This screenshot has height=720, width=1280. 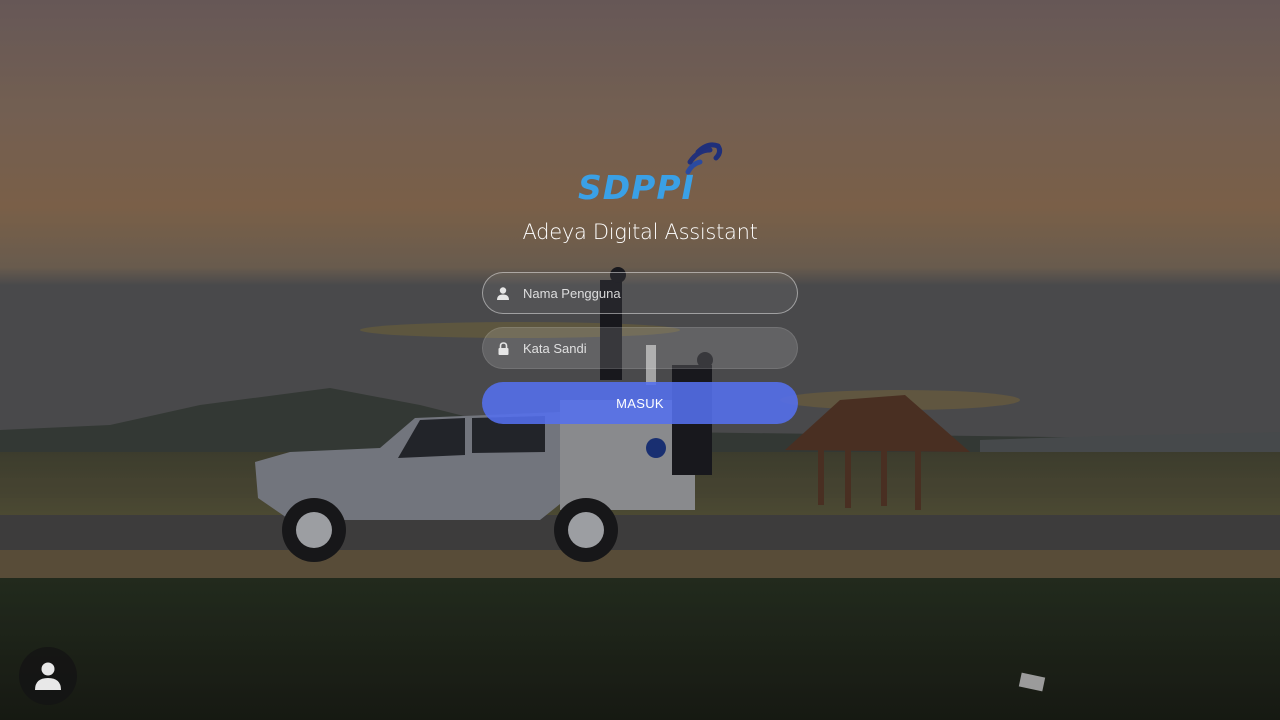 What do you see at coordinates (651, 175) in the screenshot?
I see `sdppi-logo: SDPPI` at bounding box center [651, 175].